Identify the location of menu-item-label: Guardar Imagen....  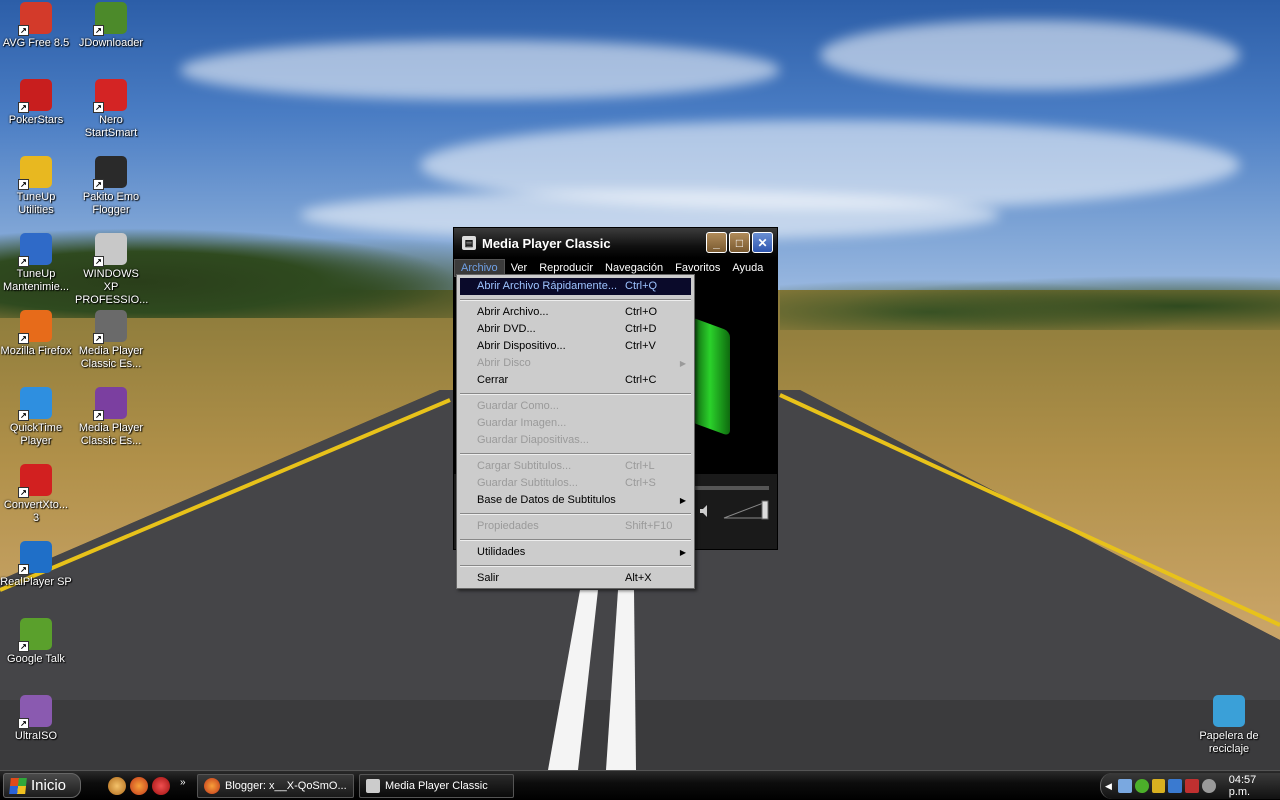
(522, 423).